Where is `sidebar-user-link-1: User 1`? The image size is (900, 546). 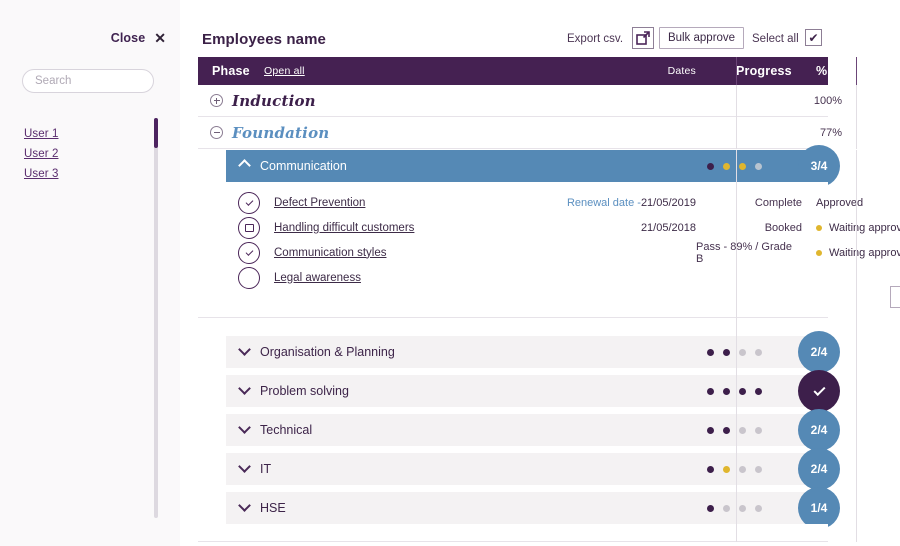 sidebar-user-link-1: User 1 is located at coordinates (41, 134).